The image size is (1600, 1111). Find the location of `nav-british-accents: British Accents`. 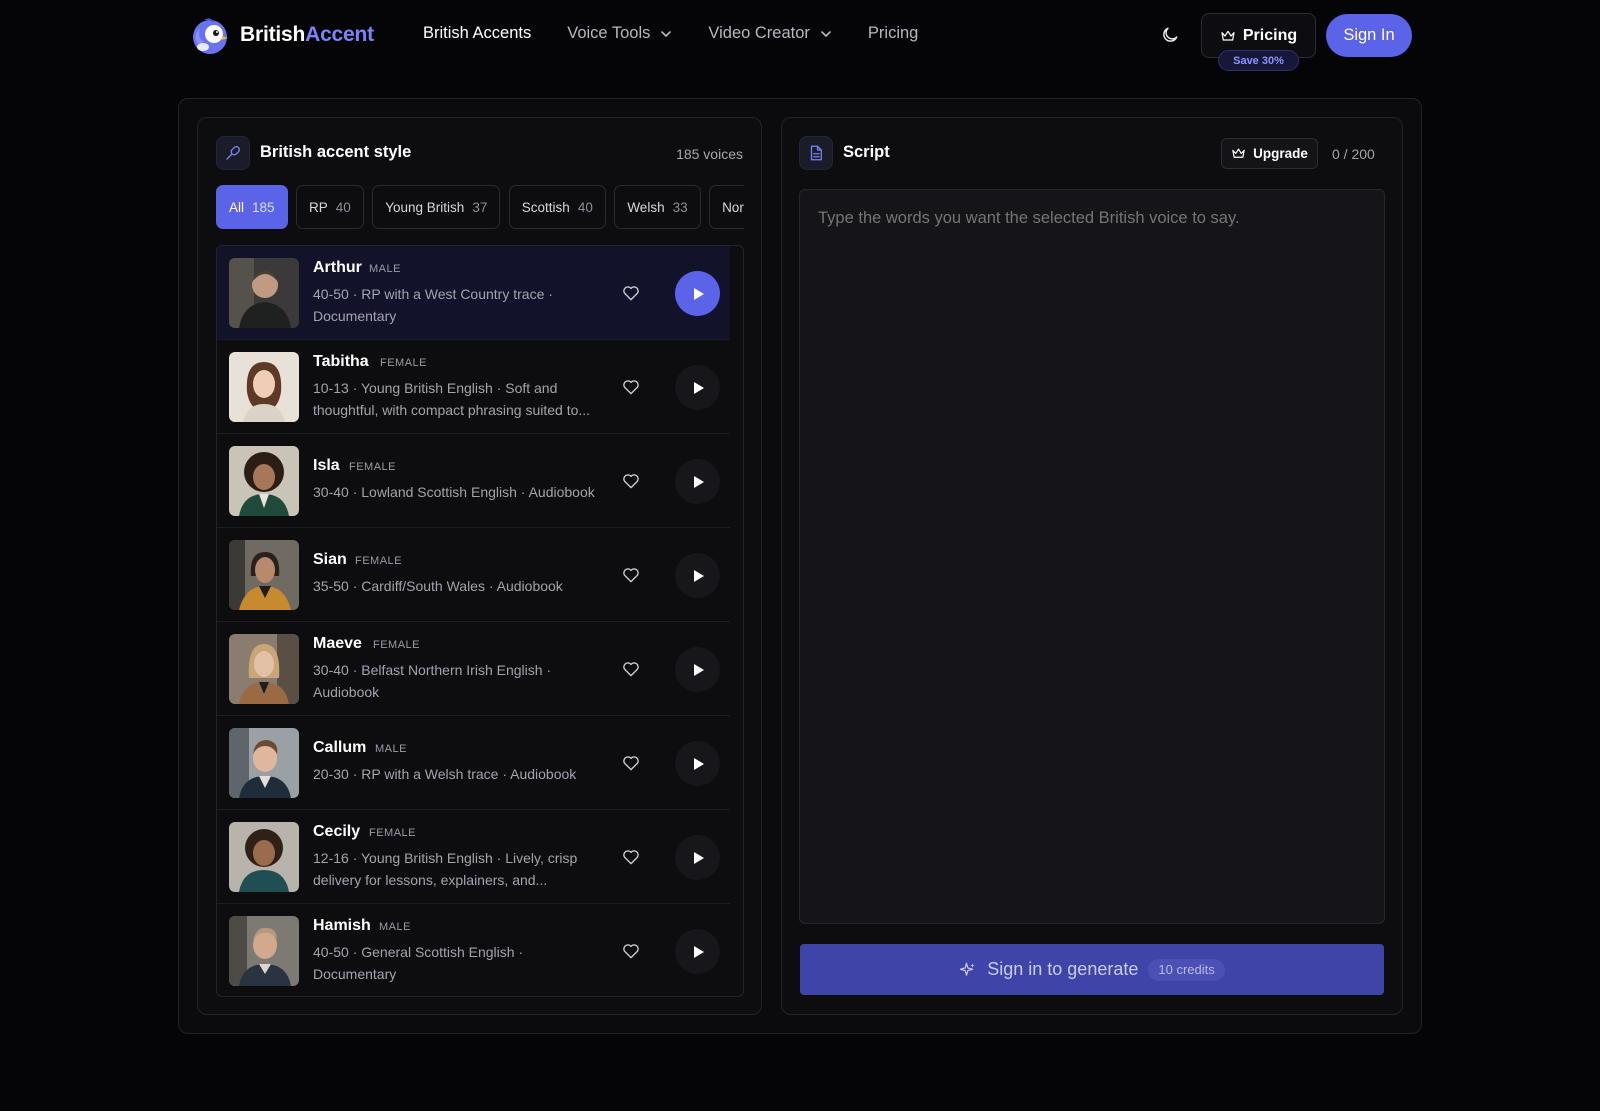

nav-british-accents: British Accents is located at coordinates (477, 33).